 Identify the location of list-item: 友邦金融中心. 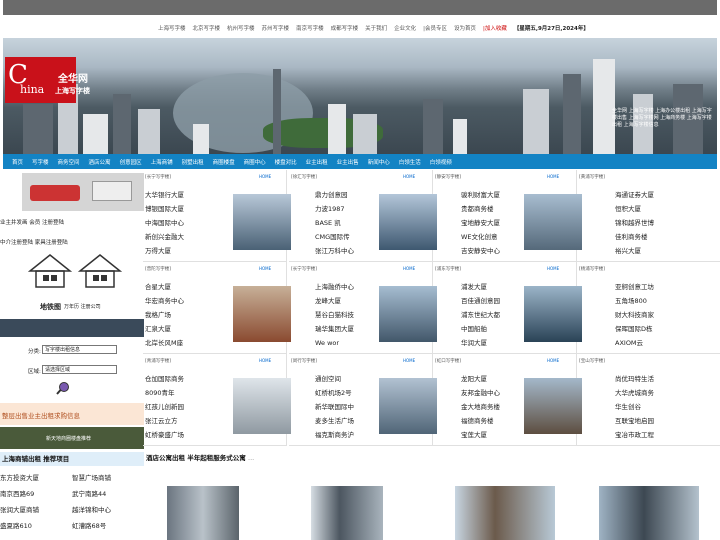
(480, 393).